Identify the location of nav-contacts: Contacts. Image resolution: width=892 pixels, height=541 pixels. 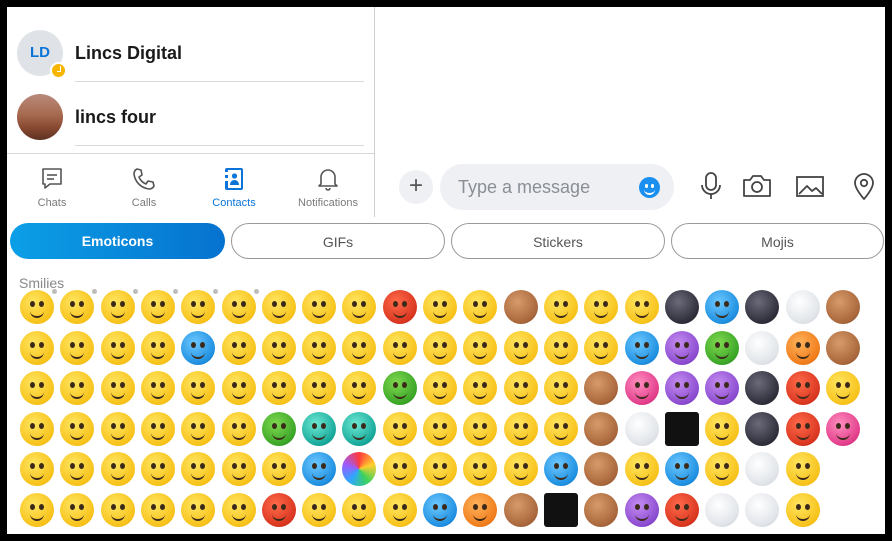
(234, 185).